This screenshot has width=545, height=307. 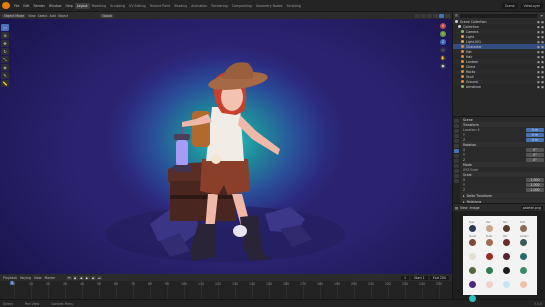 I want to click on mode-dropdown: Object Mode, so click(x=14, y=15).